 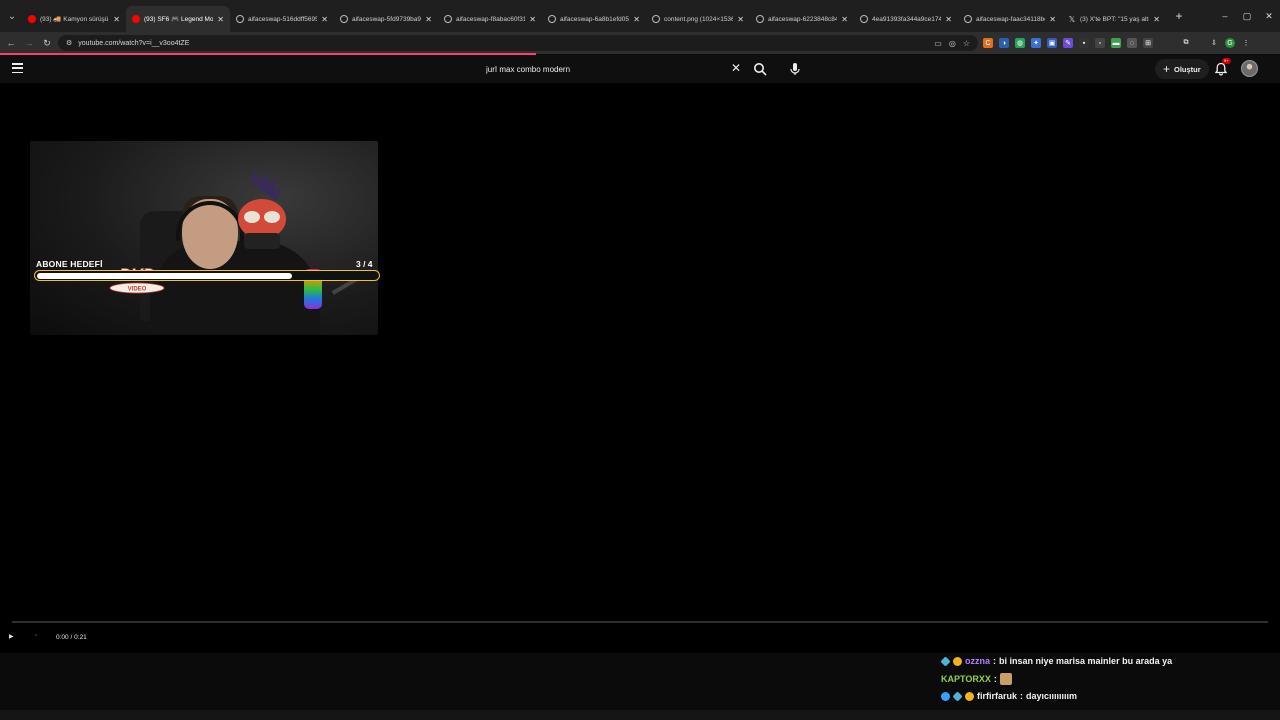 I want to click on tab-title: aifaceswap-faac34118be, so click(x=1011, y=19).